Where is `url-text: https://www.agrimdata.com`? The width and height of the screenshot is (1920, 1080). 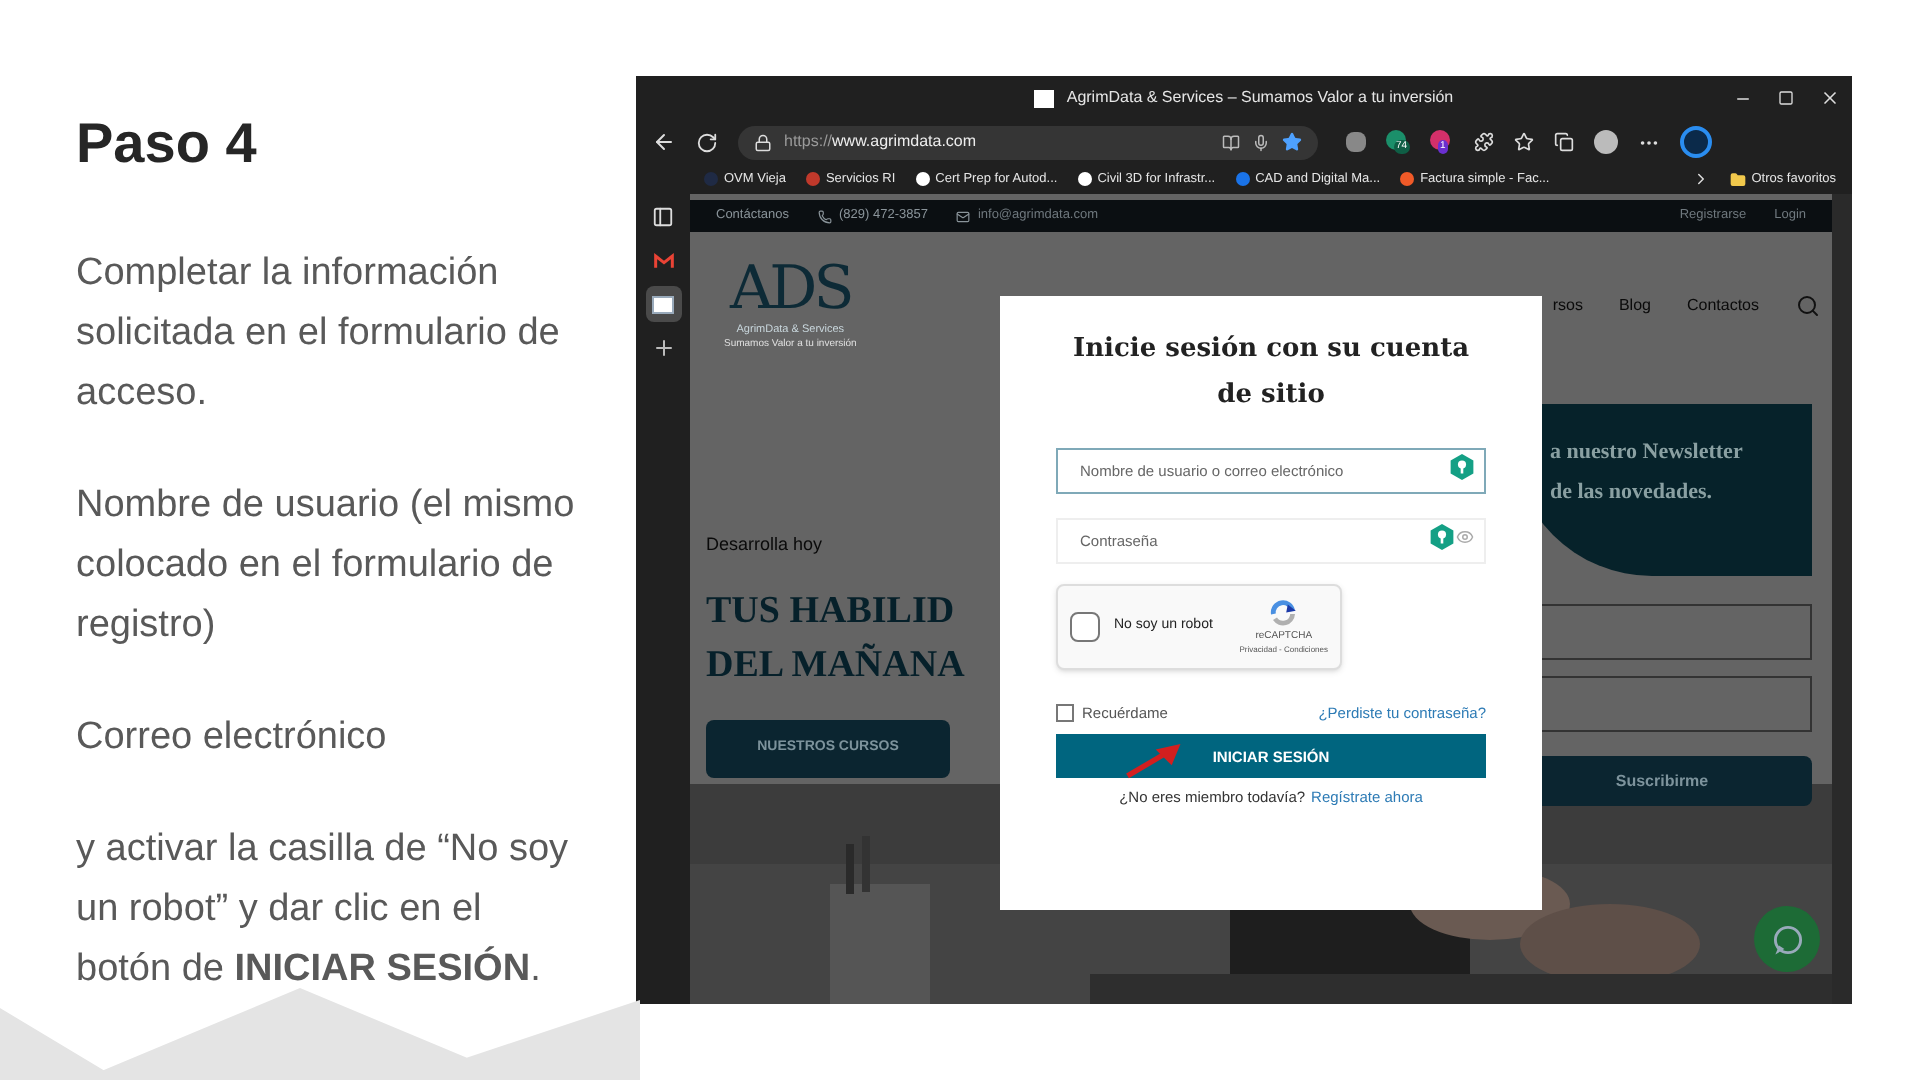
url-text: https://www.agrimdata.com is located at coordinates (881, 142).